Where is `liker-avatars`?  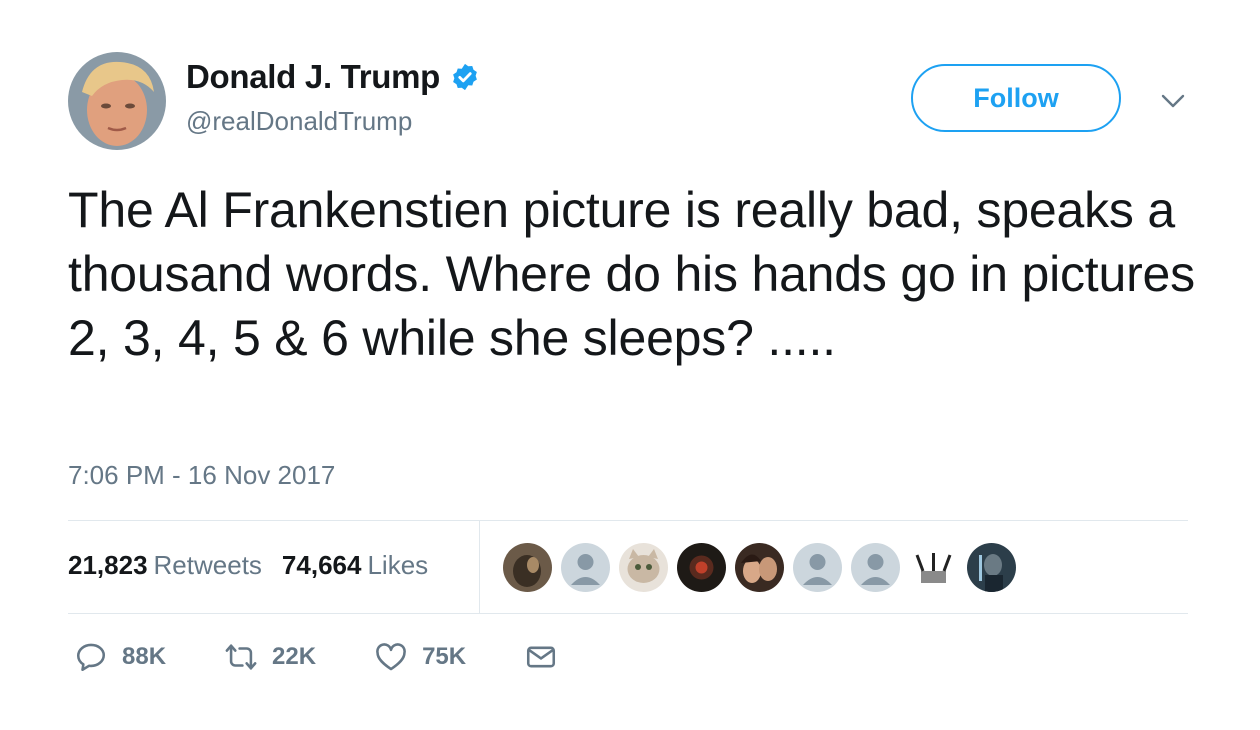
liker-avatars is located at coordinates (759, 567).